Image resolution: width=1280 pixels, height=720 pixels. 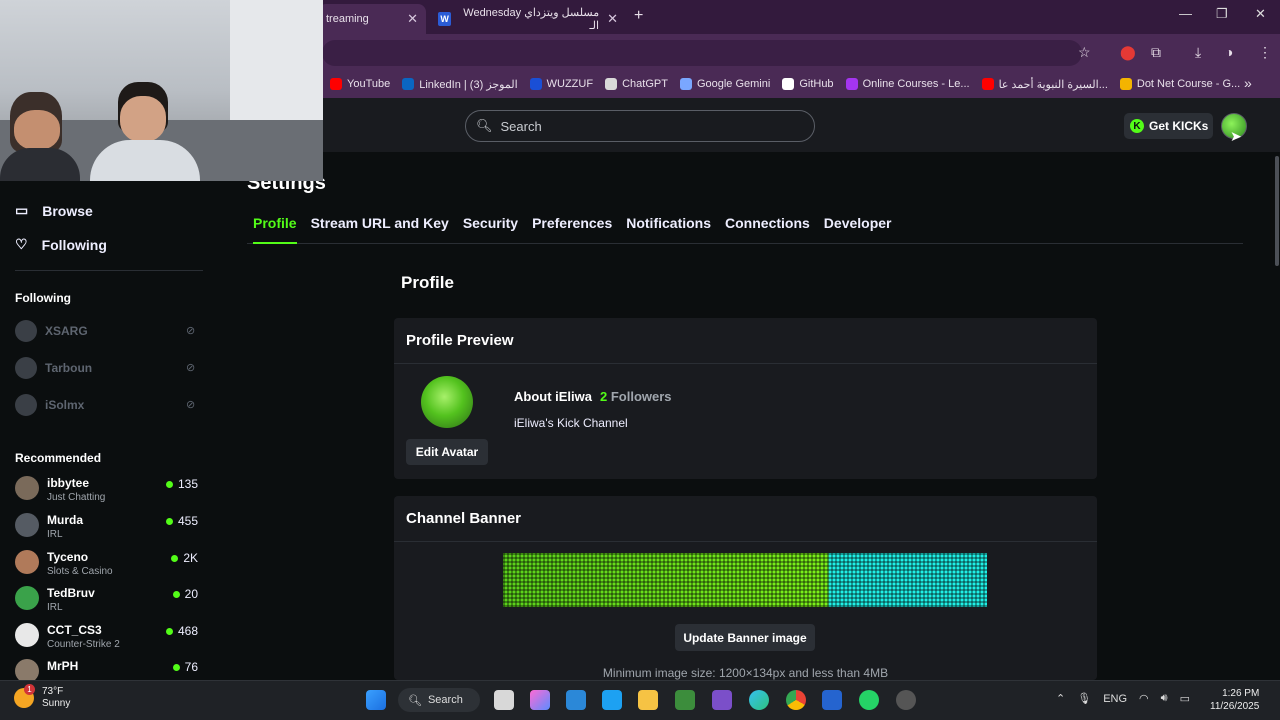 I want to click on viewer-count-value: 76, so click(x=191, y=667).